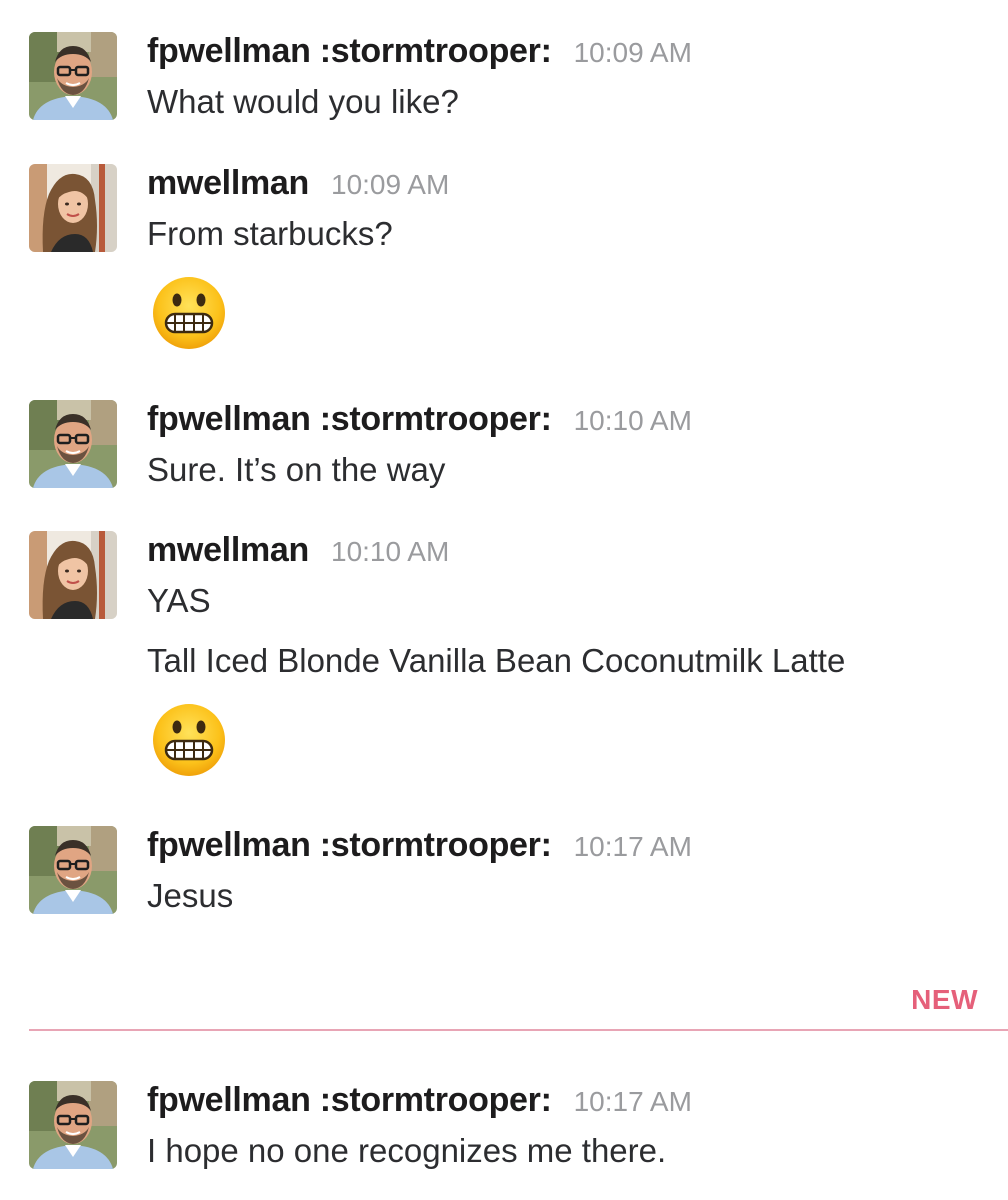 The width and height of the screenshot is (1008, 1200). What do you see at coordinates (190, 895) in the screenshot?
I see `message-text: Jesus` at bounding box center [190, 895].